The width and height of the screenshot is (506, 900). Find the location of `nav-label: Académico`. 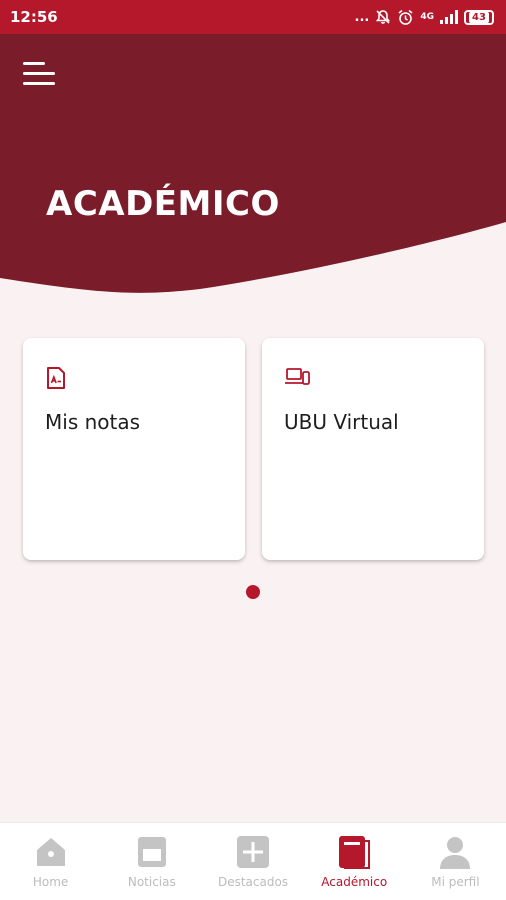

nav-label: Académico is located at coordinates (354, 882).